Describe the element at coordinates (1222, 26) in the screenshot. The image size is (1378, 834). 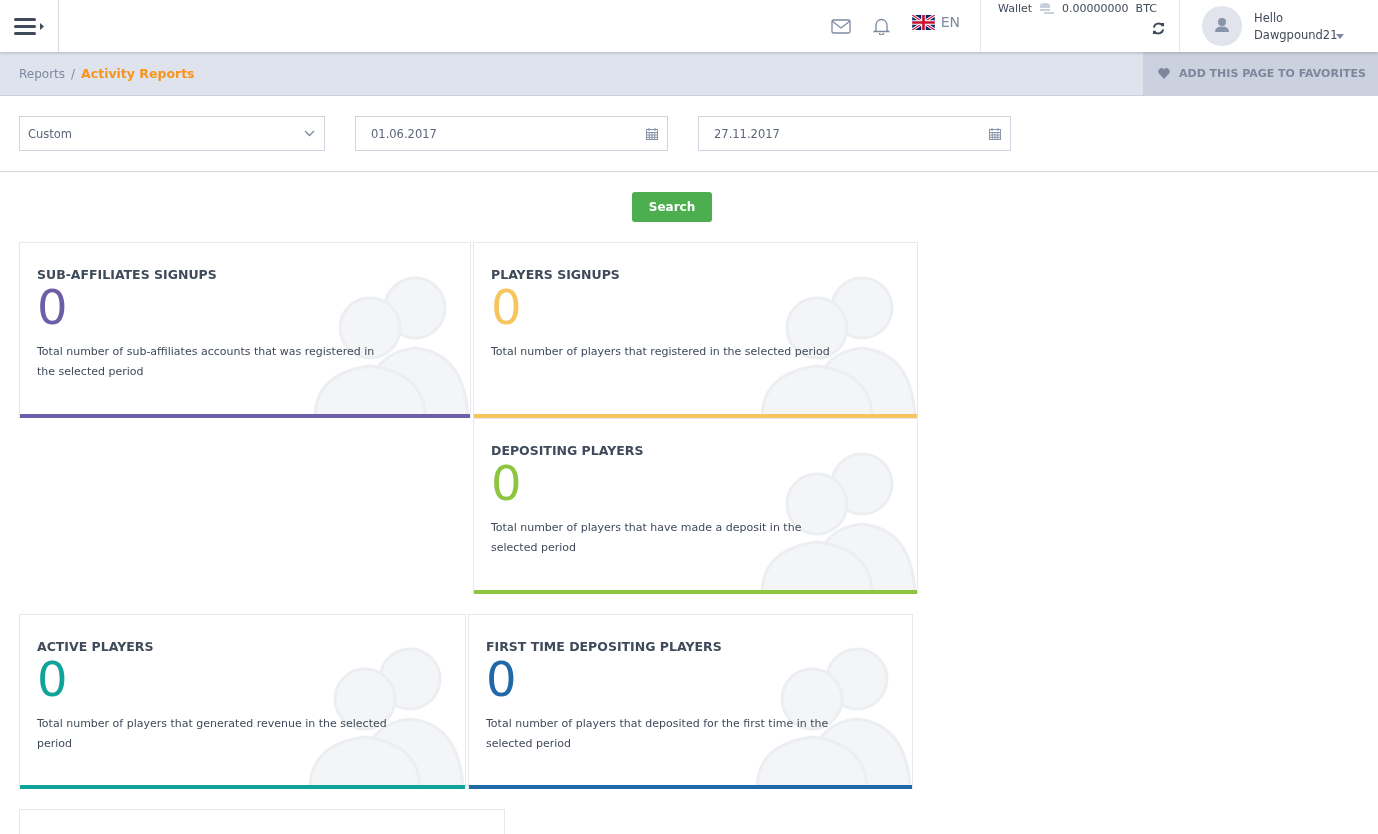
I see `avatar-icon` at that location.